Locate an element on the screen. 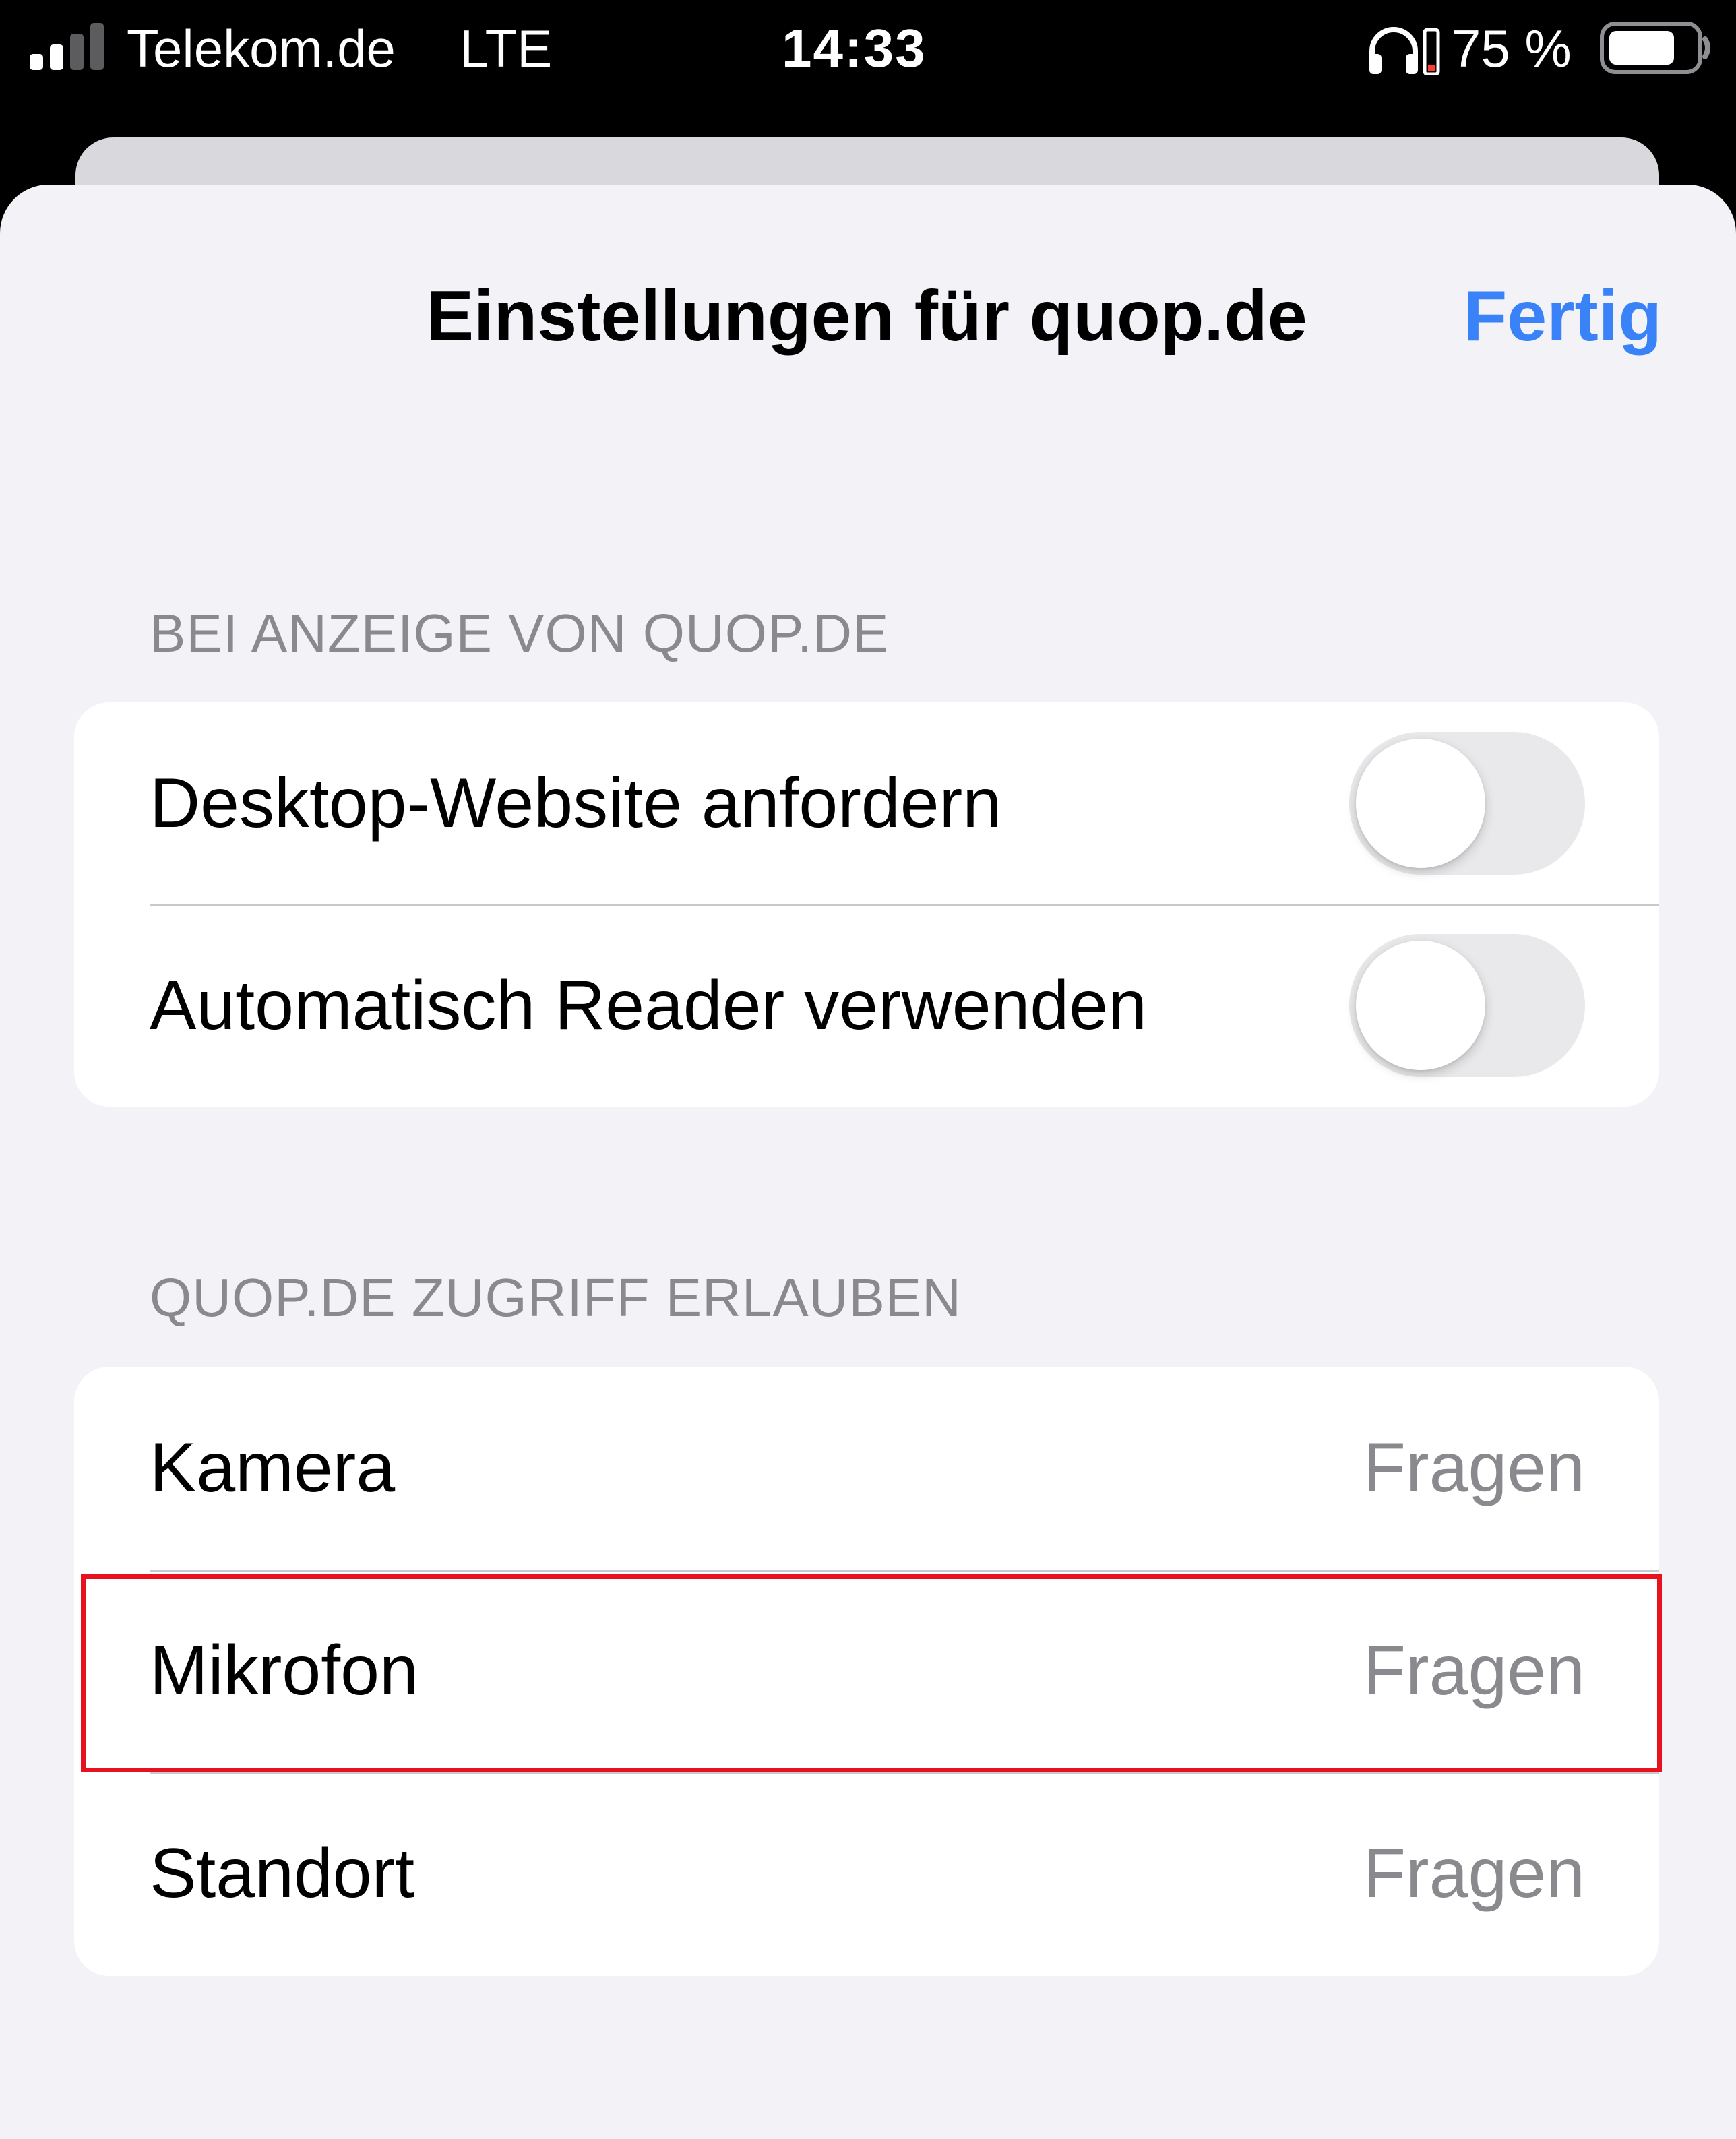  permission-row-microphone: Mikrofon Fragen is located at coordinates (866, 1671).